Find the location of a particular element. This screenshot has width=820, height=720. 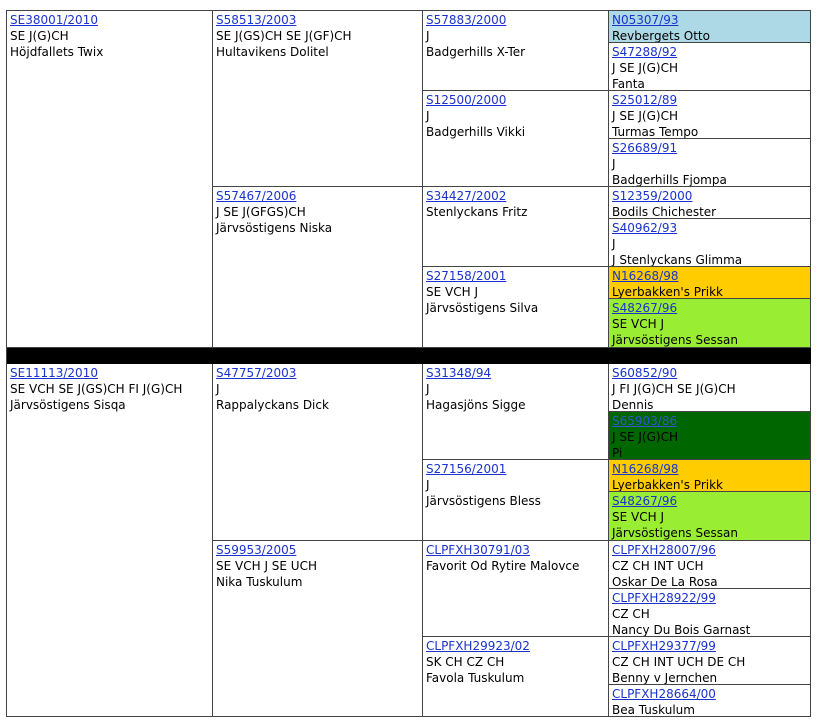

dog-name: Benny v Jernchen is located at coordinates (665, 678).